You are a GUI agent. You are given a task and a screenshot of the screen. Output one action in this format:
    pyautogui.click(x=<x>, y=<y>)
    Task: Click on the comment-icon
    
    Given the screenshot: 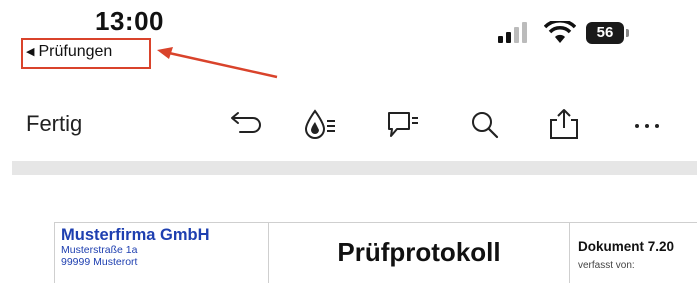 What is the action you would take?
    pyautogui.click(x=403, y=125)
    